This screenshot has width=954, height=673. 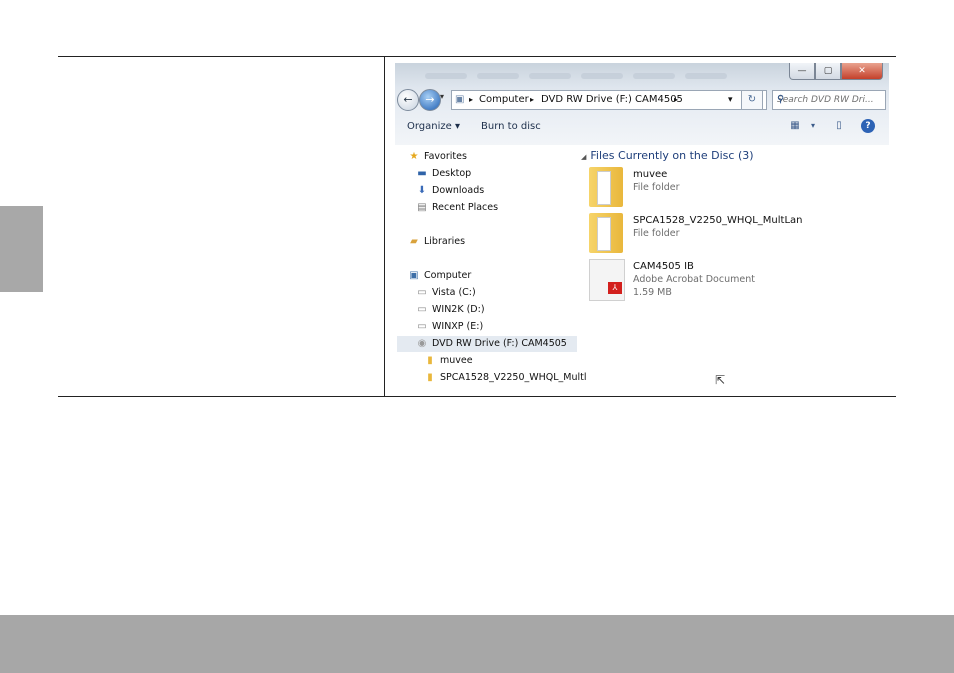 What do you see at coordinates (607, 280) in the screenshot?
I see `pdf-document-icon: ⅄` at bounding box center [607, 280].